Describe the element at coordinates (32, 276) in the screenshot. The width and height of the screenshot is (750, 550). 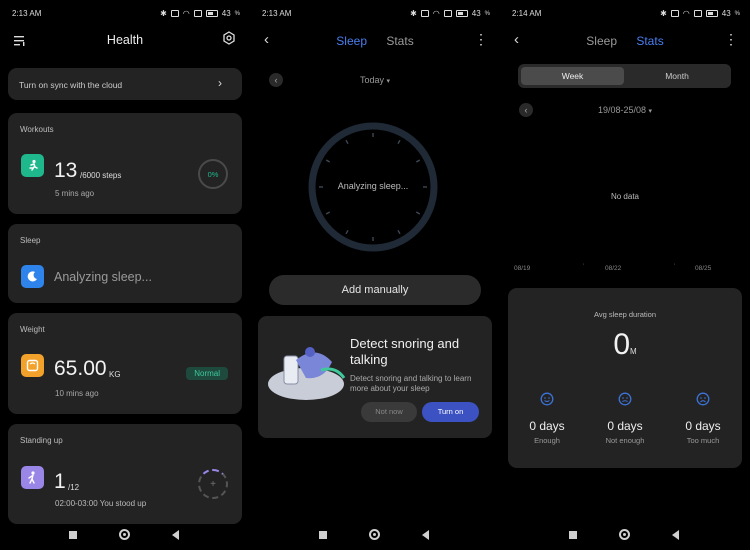
I see `moon-icon` at that location.